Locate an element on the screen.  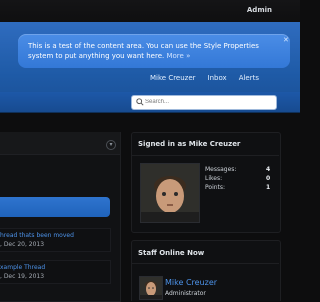
stat-label-points: Points: is located at coordinates (215, 187).